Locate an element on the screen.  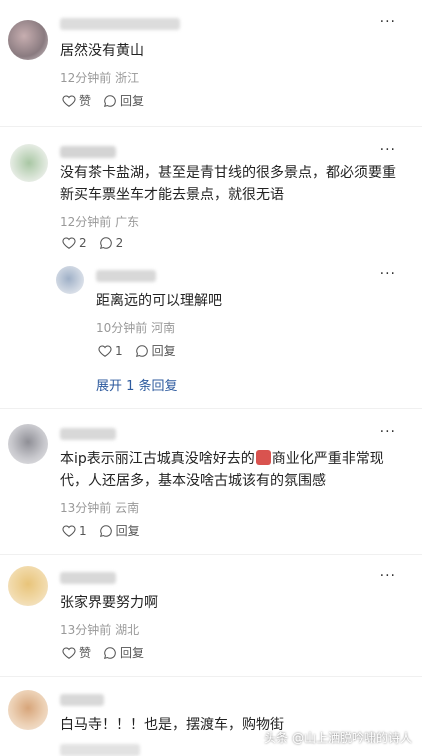
comment-text: 本ip表示丽江古城真没啥好去的 商业化严重非常现 is located at coordinates (222, 459).